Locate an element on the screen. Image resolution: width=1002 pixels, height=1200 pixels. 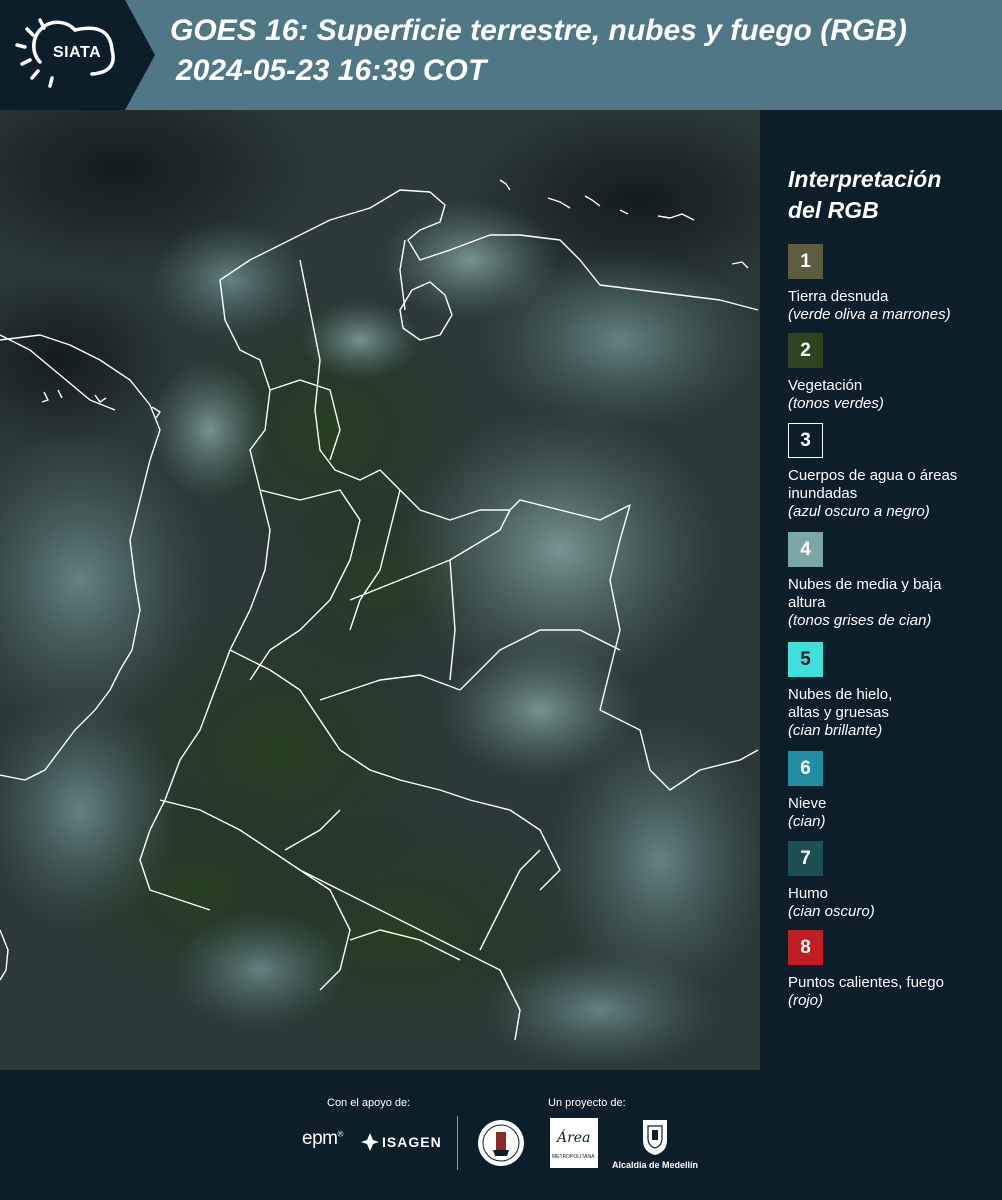
legend-swatch: 5 is located at coordinates (805, 659).